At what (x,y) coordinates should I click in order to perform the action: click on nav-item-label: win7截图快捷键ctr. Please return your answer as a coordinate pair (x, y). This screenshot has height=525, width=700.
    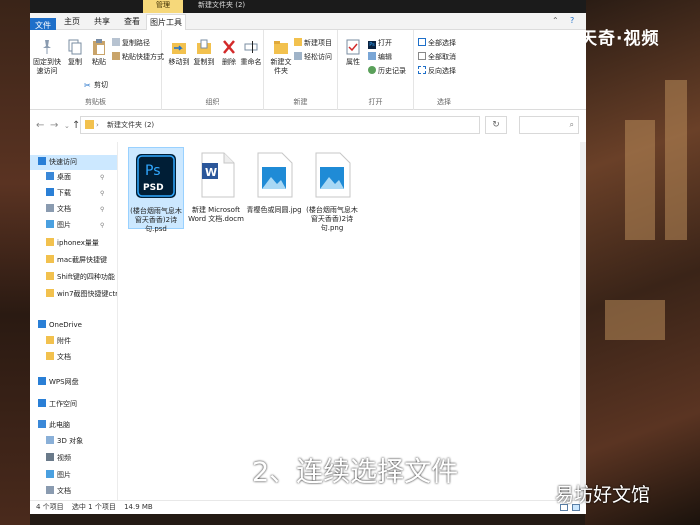
    Looking at the image, I should click on (87, 294).